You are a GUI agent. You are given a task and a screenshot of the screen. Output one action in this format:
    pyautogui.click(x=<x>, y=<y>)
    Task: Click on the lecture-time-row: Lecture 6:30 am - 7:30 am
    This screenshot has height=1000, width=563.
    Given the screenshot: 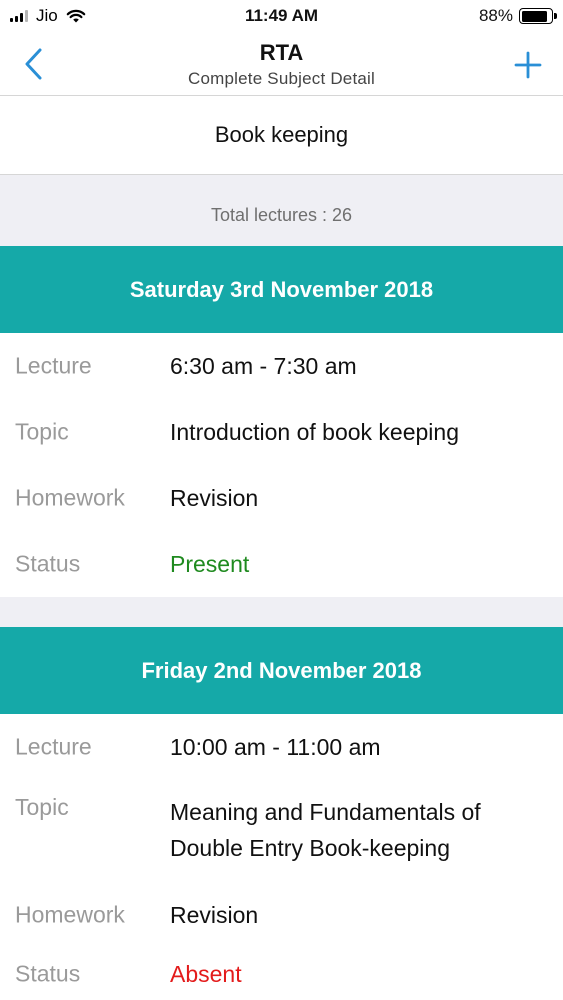 What is the action you would take?
    pyautogui.click(x=281, y=366)
    